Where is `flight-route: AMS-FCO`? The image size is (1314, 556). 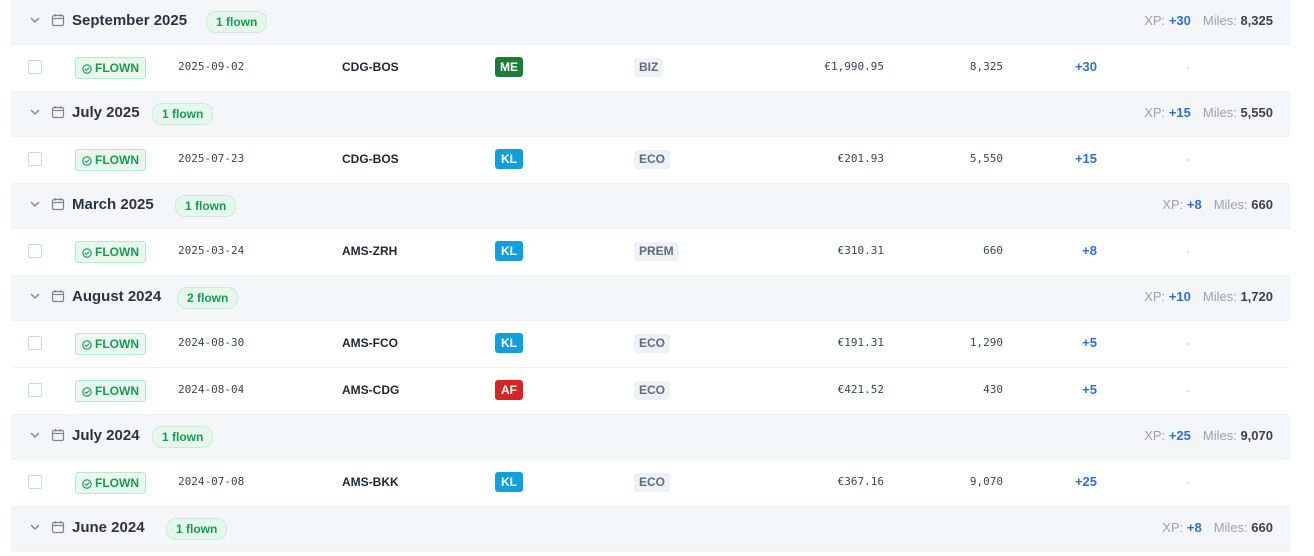
flight-route: AMS-FCO is located at coordinates (370, 343).